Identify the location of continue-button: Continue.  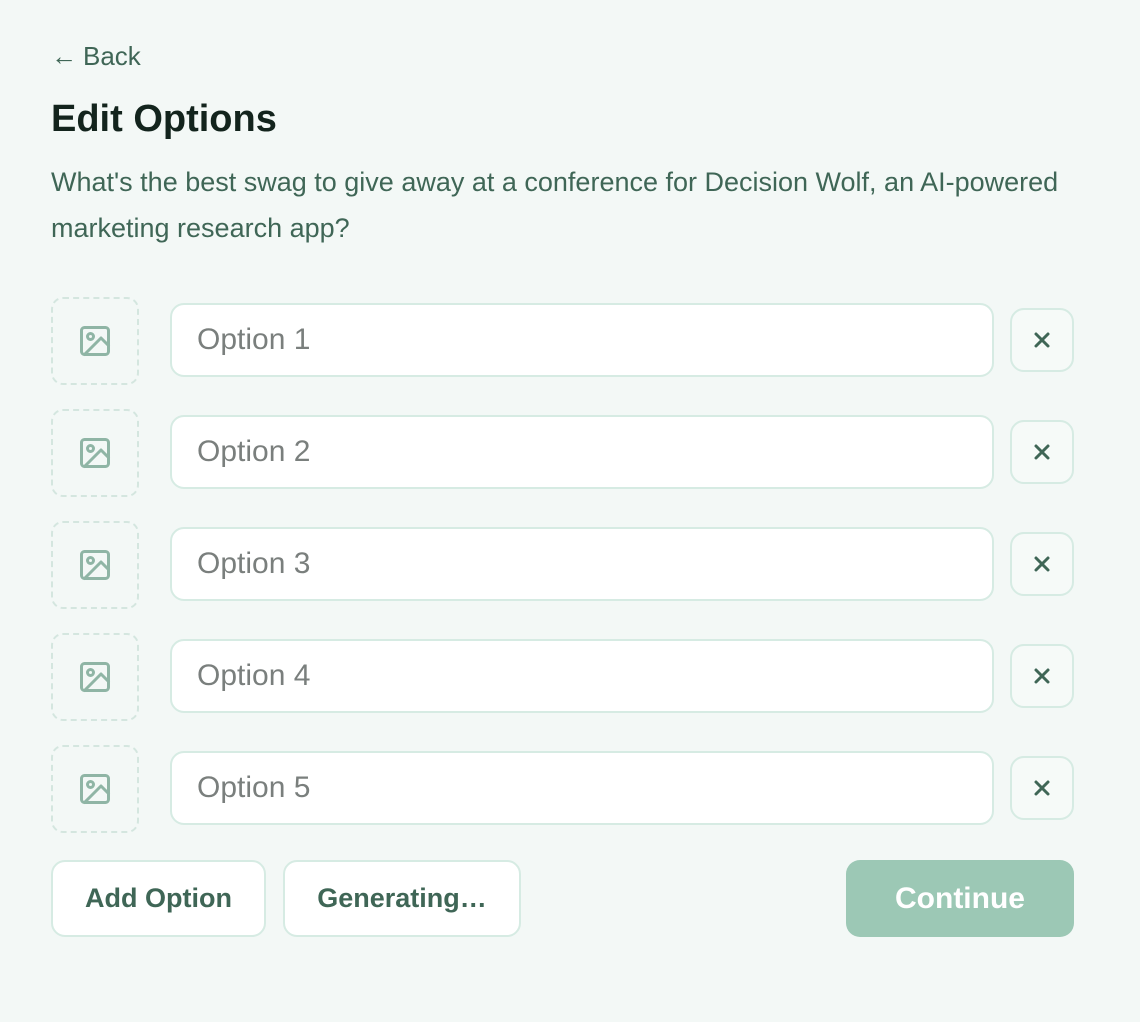
(960, 898).